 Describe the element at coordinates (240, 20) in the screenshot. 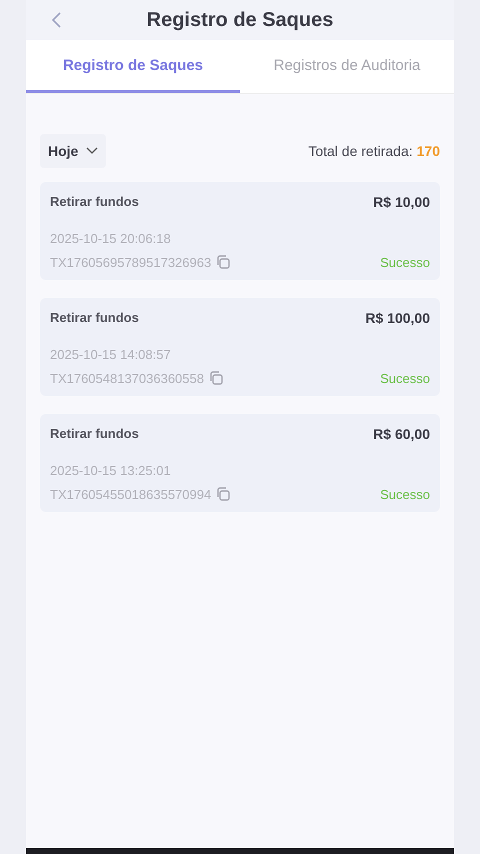

I see `page-title: Registro de Saques` at that location.